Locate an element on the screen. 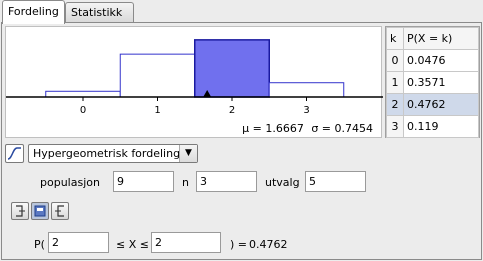 Image resolution: width=483 pixels, height=261 pixels. interval-icon is located at coordinates (40, 211).